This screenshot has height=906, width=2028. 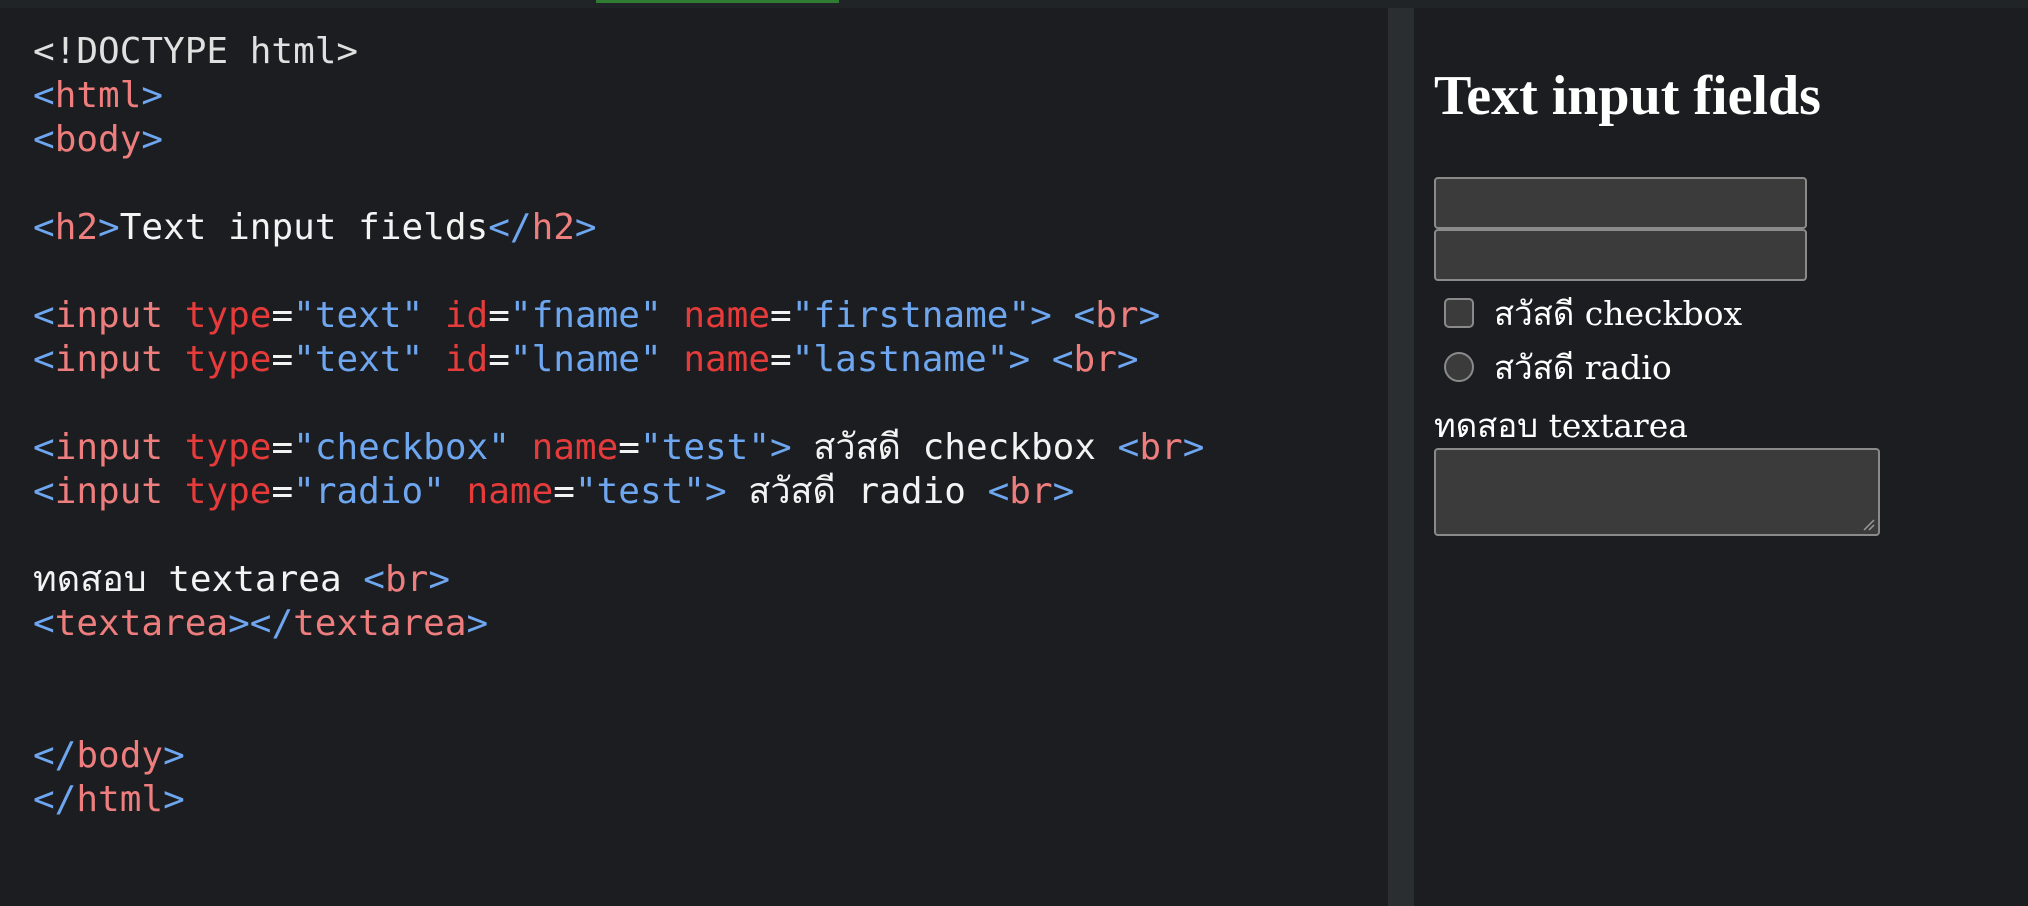 I want to click on code-tag-name: textarea, so click(x=380, y=623).